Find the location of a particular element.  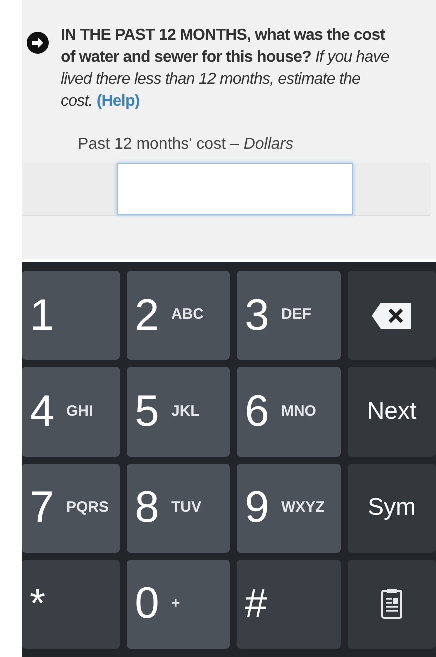

clipboard-icon is located at coordinates (392, 604).